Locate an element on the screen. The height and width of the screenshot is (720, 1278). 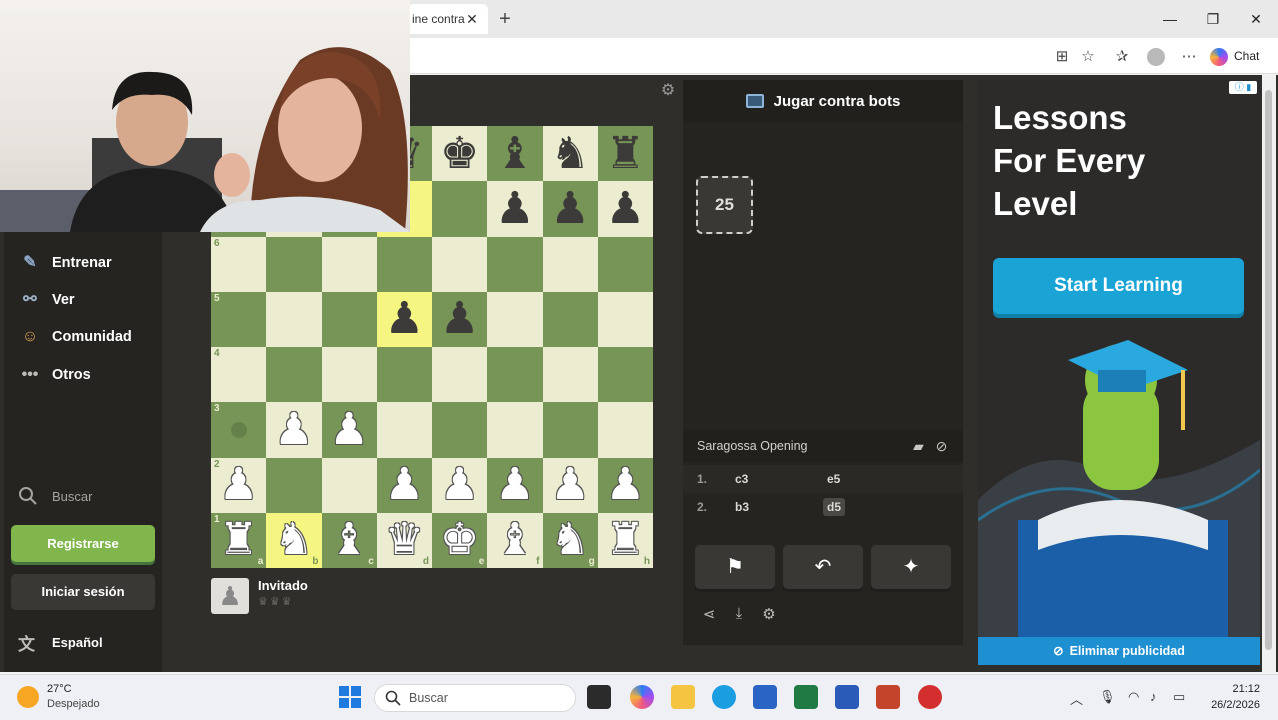
clock-time: 21:12 is located at coordinates (1234, 689).